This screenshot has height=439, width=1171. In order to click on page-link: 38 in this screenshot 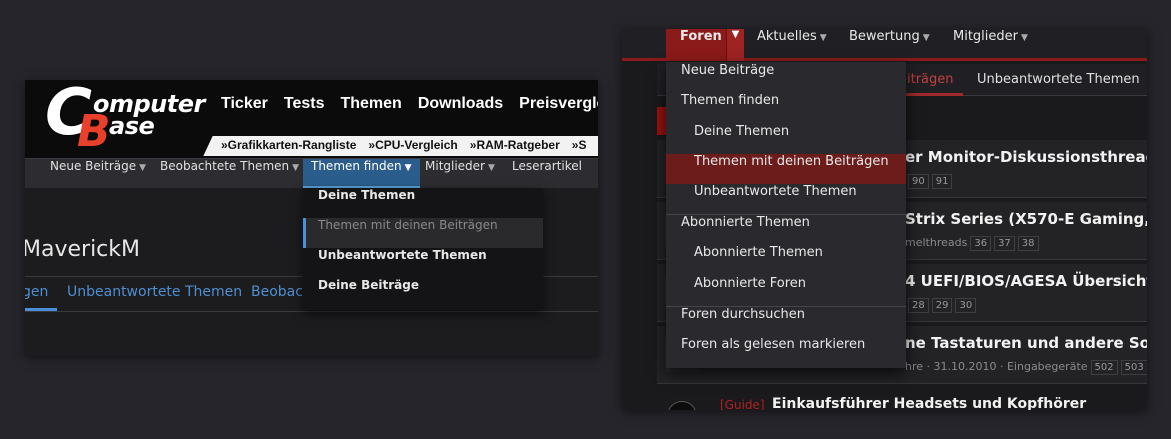, I will do `click(1028, 243)`.